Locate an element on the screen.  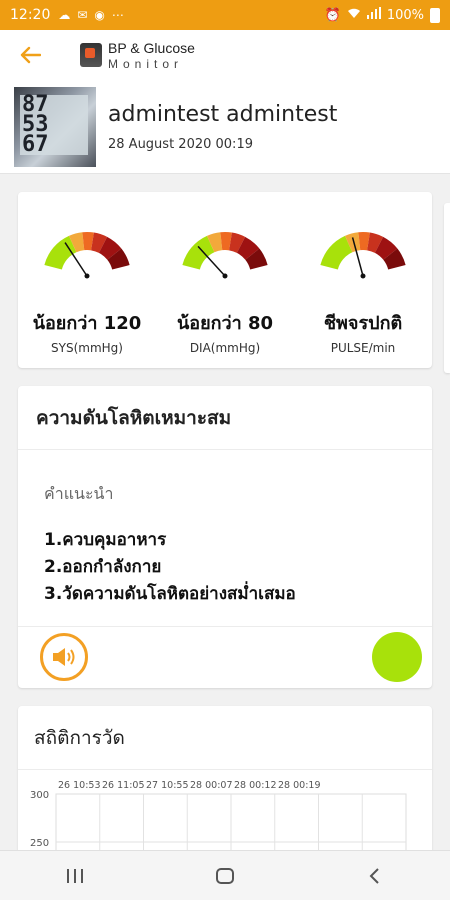
chart-x-tick-label: 28 00:19 is located at coordinates (299, 785).